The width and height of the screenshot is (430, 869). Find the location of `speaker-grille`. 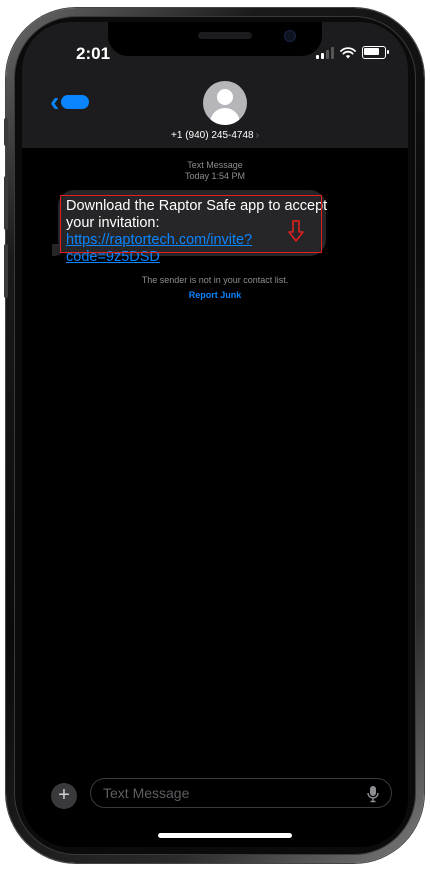

speaker-grille is located at coordinates (225, 35).